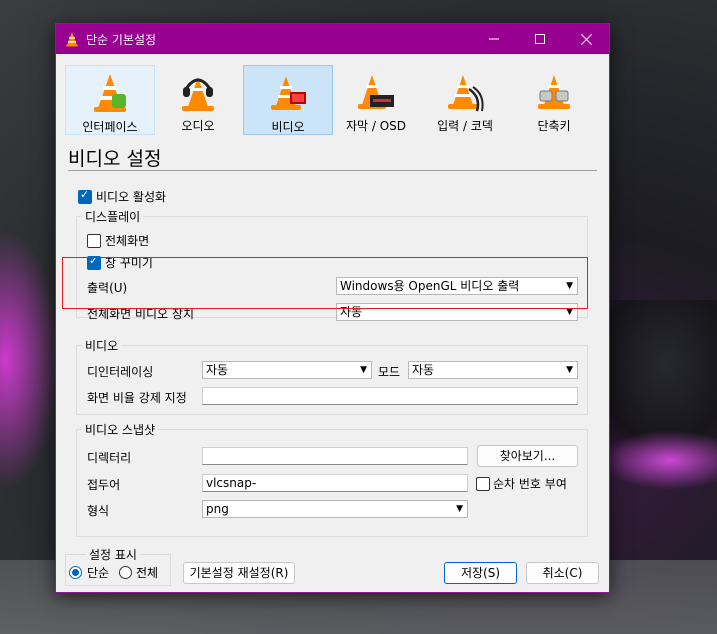 This screenshot has height=634, width=717. I want to click on video-cone-icon, so click(288, 93).